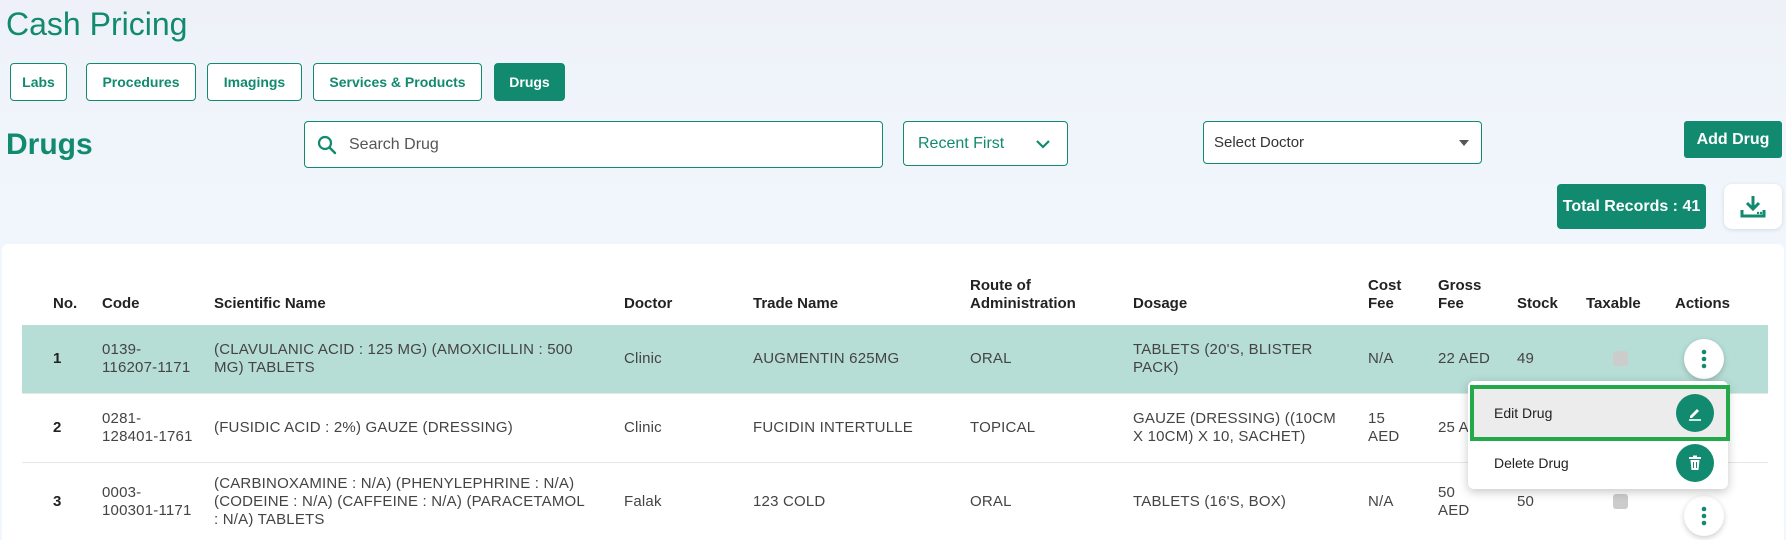 This screenshot has height=540, width=1786. I want to click on header-gross-line1: Gross, so click(1460, 285).